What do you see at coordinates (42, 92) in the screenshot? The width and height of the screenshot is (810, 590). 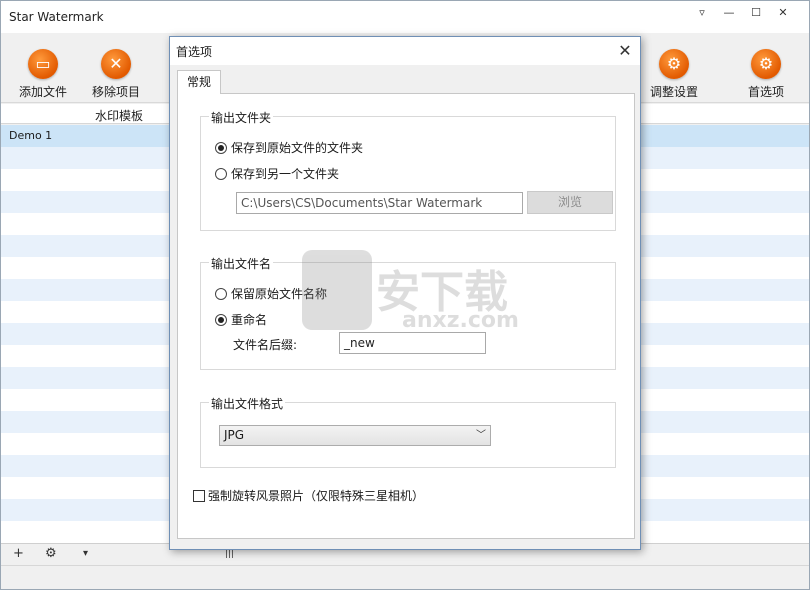 I see `add-files-label: 添加文件` at bounding box center [42, 92].